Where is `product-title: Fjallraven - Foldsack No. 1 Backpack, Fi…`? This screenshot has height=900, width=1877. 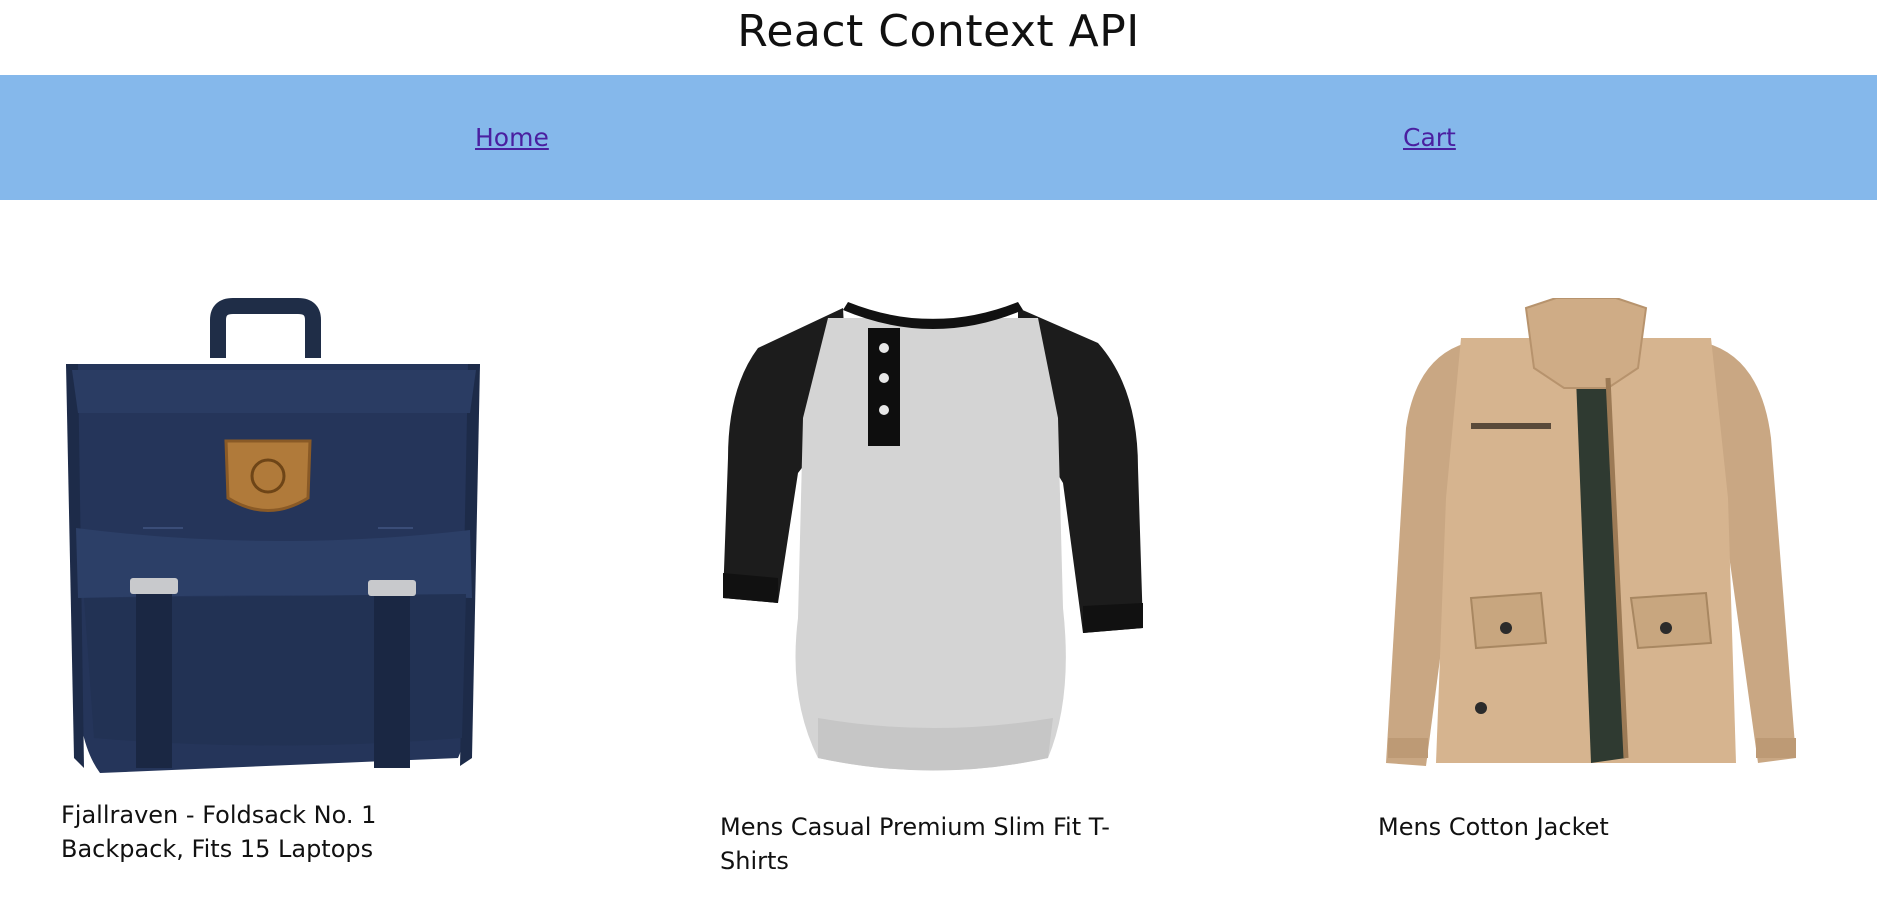 product-title: Fjallraven - Foldsack No. 1 Backpack, Fi… is located at coordinates (281, 832).